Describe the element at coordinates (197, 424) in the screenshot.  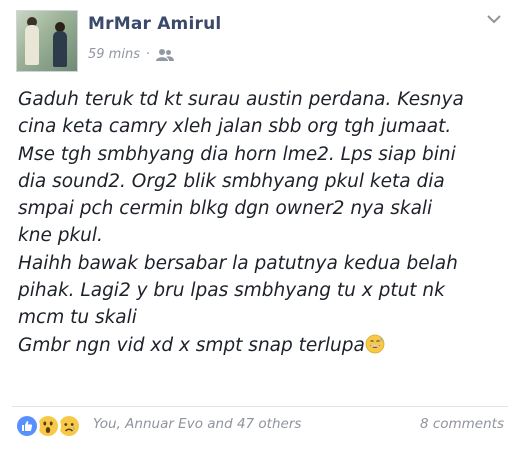
I see `reaction-names: You, Annuar Evo and 47 others` at that location.